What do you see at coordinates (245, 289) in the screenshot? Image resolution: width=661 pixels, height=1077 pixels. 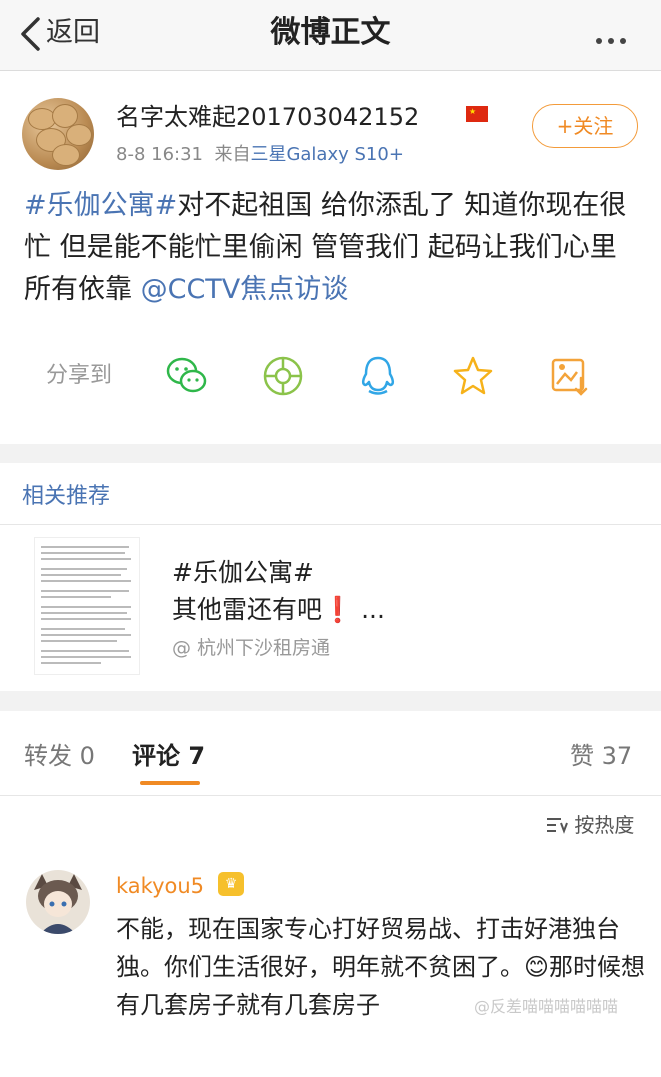 I see `mention-link: @CCTV焦点访谈` at bounding box center [245, 289].